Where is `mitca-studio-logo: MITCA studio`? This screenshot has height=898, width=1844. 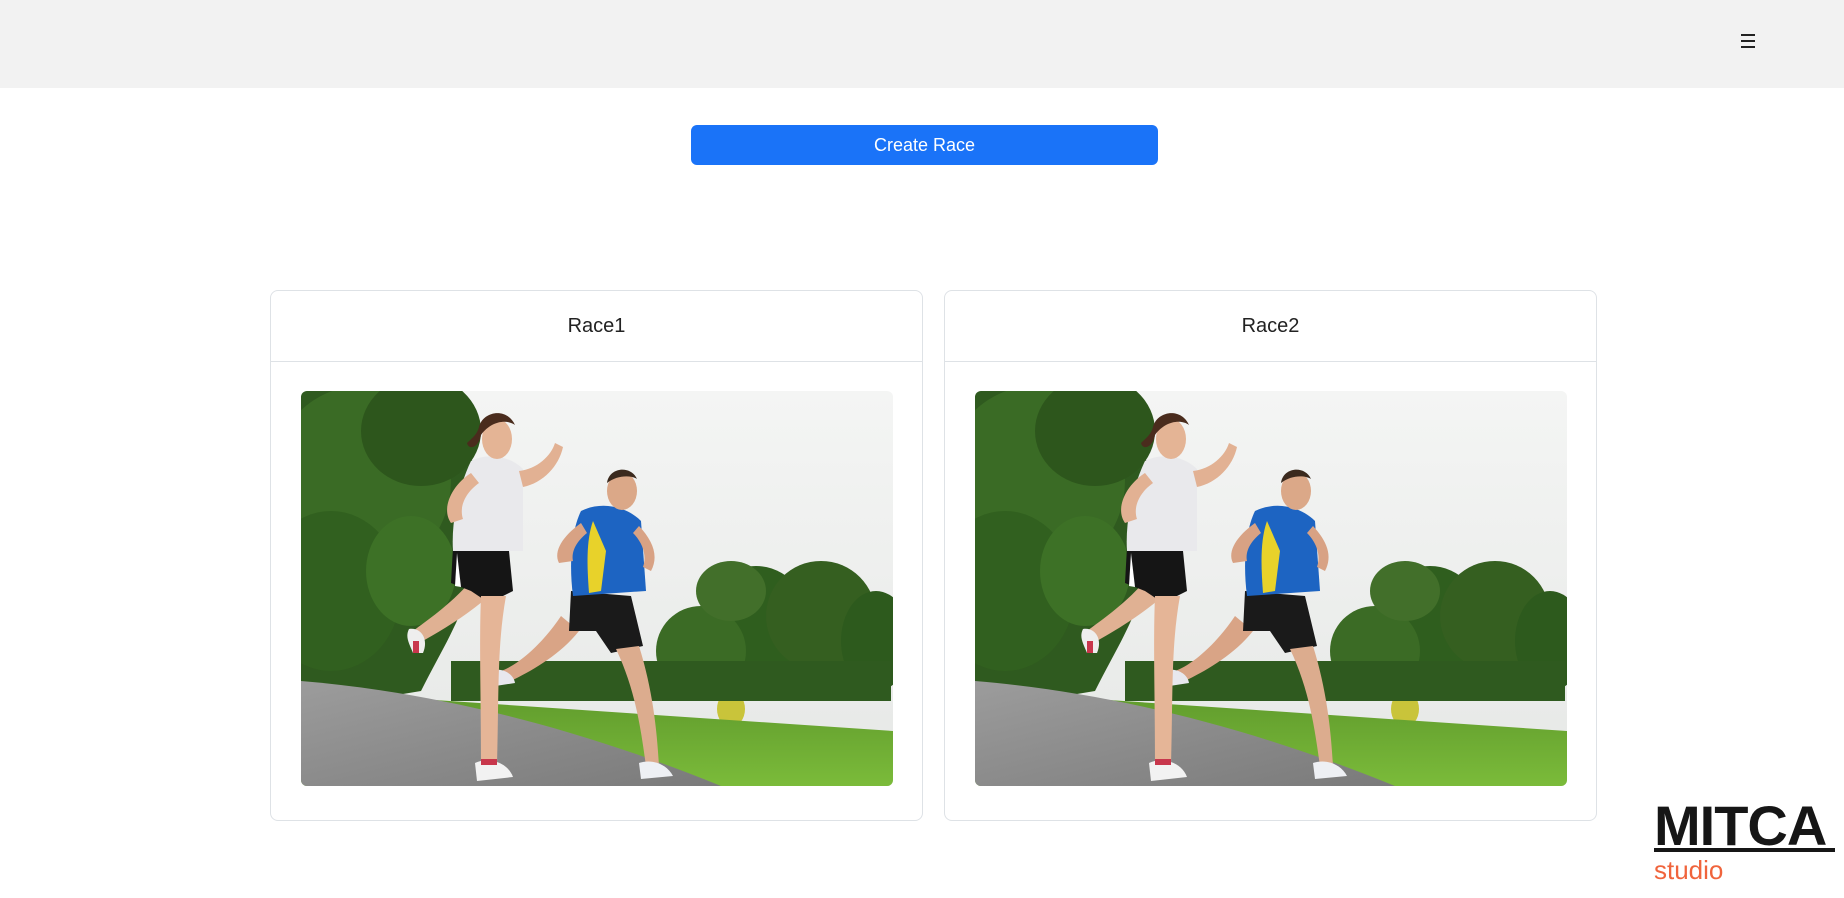 mitca-studio-logo: MITCA studio is located at coordinates (1744, 843).